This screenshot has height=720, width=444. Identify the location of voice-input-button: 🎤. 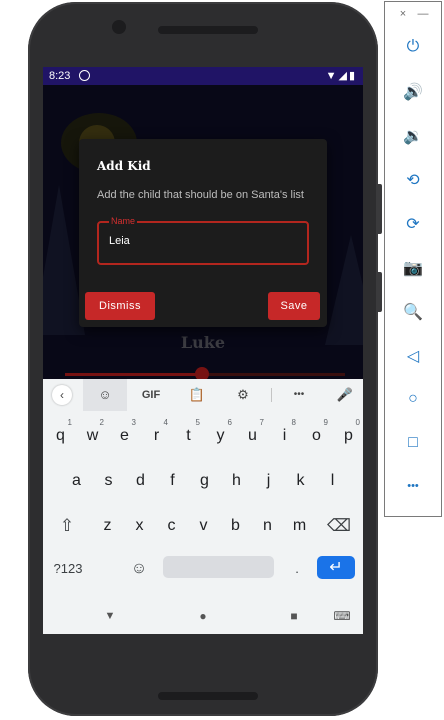
(345, 395).